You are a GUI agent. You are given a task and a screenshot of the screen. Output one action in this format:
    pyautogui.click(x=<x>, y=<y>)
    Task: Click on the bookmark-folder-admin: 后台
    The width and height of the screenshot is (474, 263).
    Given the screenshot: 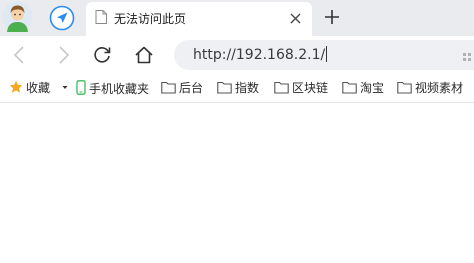 What is the action you would take?
    pyautogui.click(x=182, y=88)
    